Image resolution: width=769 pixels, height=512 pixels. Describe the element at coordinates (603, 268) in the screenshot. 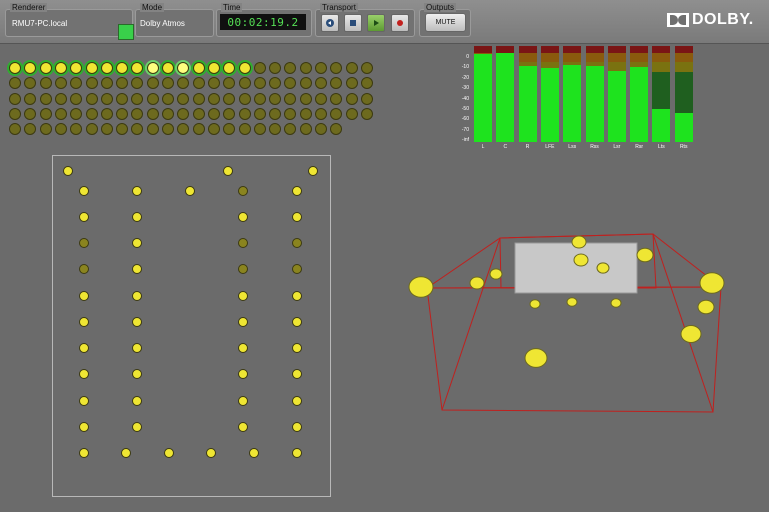

I see `3d-object-6` at that location.